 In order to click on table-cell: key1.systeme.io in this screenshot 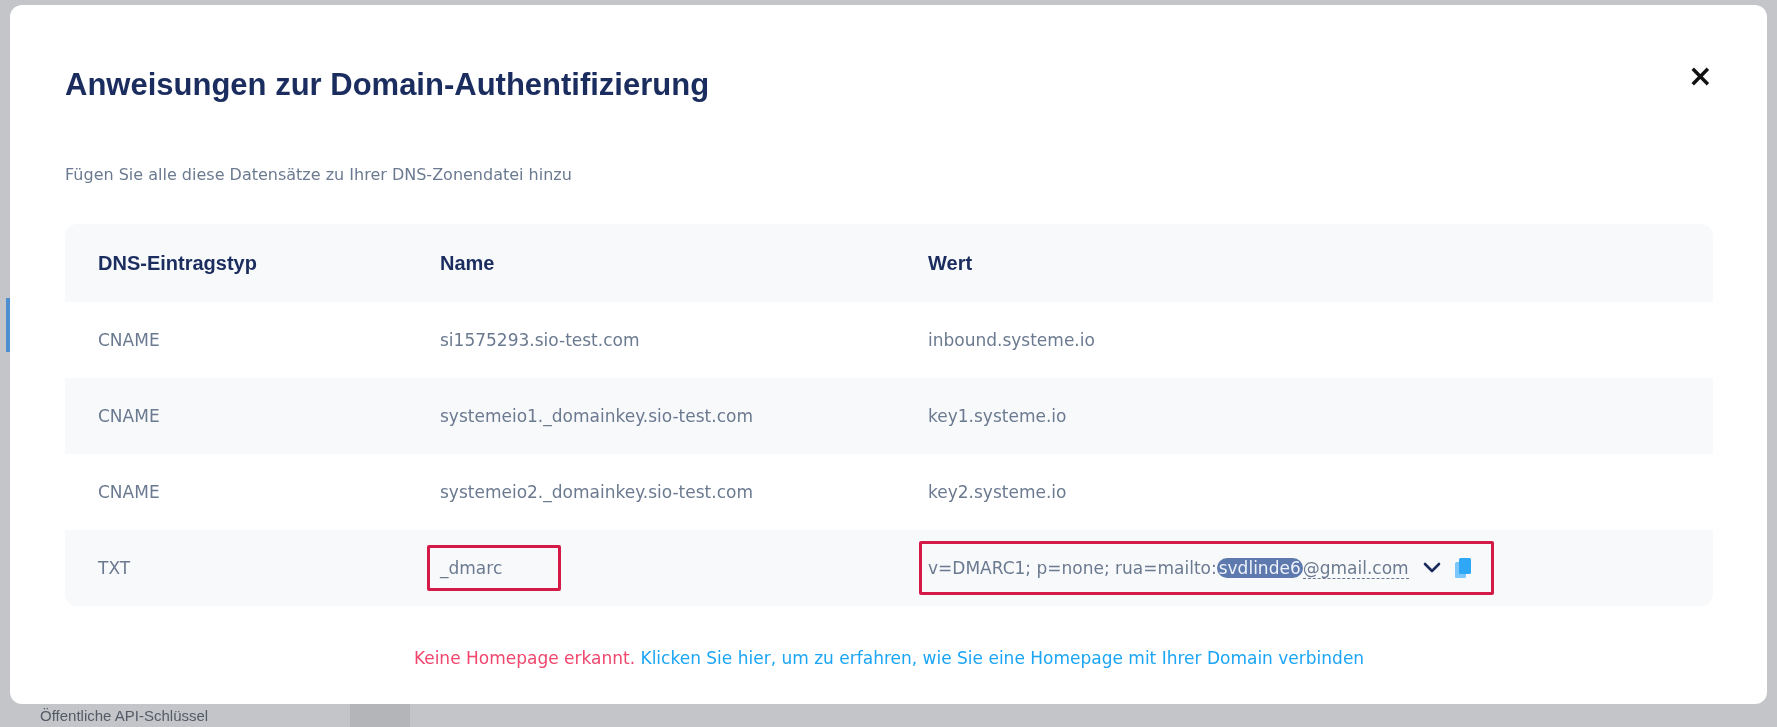, I will do `click(997, 416)`.